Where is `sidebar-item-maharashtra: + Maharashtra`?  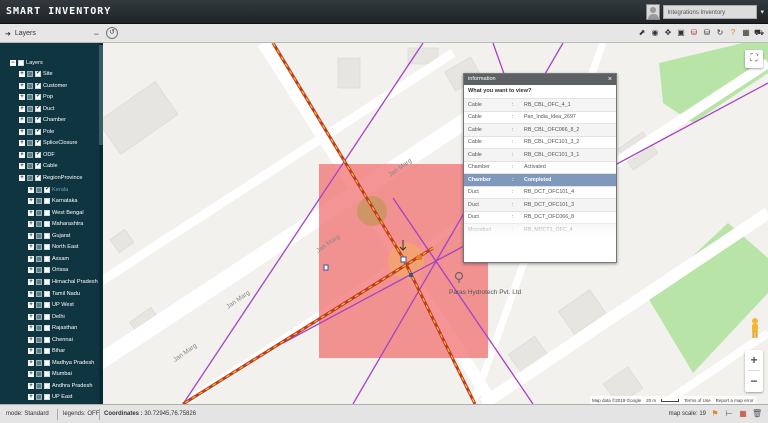 sidebar-item-maharashtra: + Maharashtra is located at coordinates (55, 224).